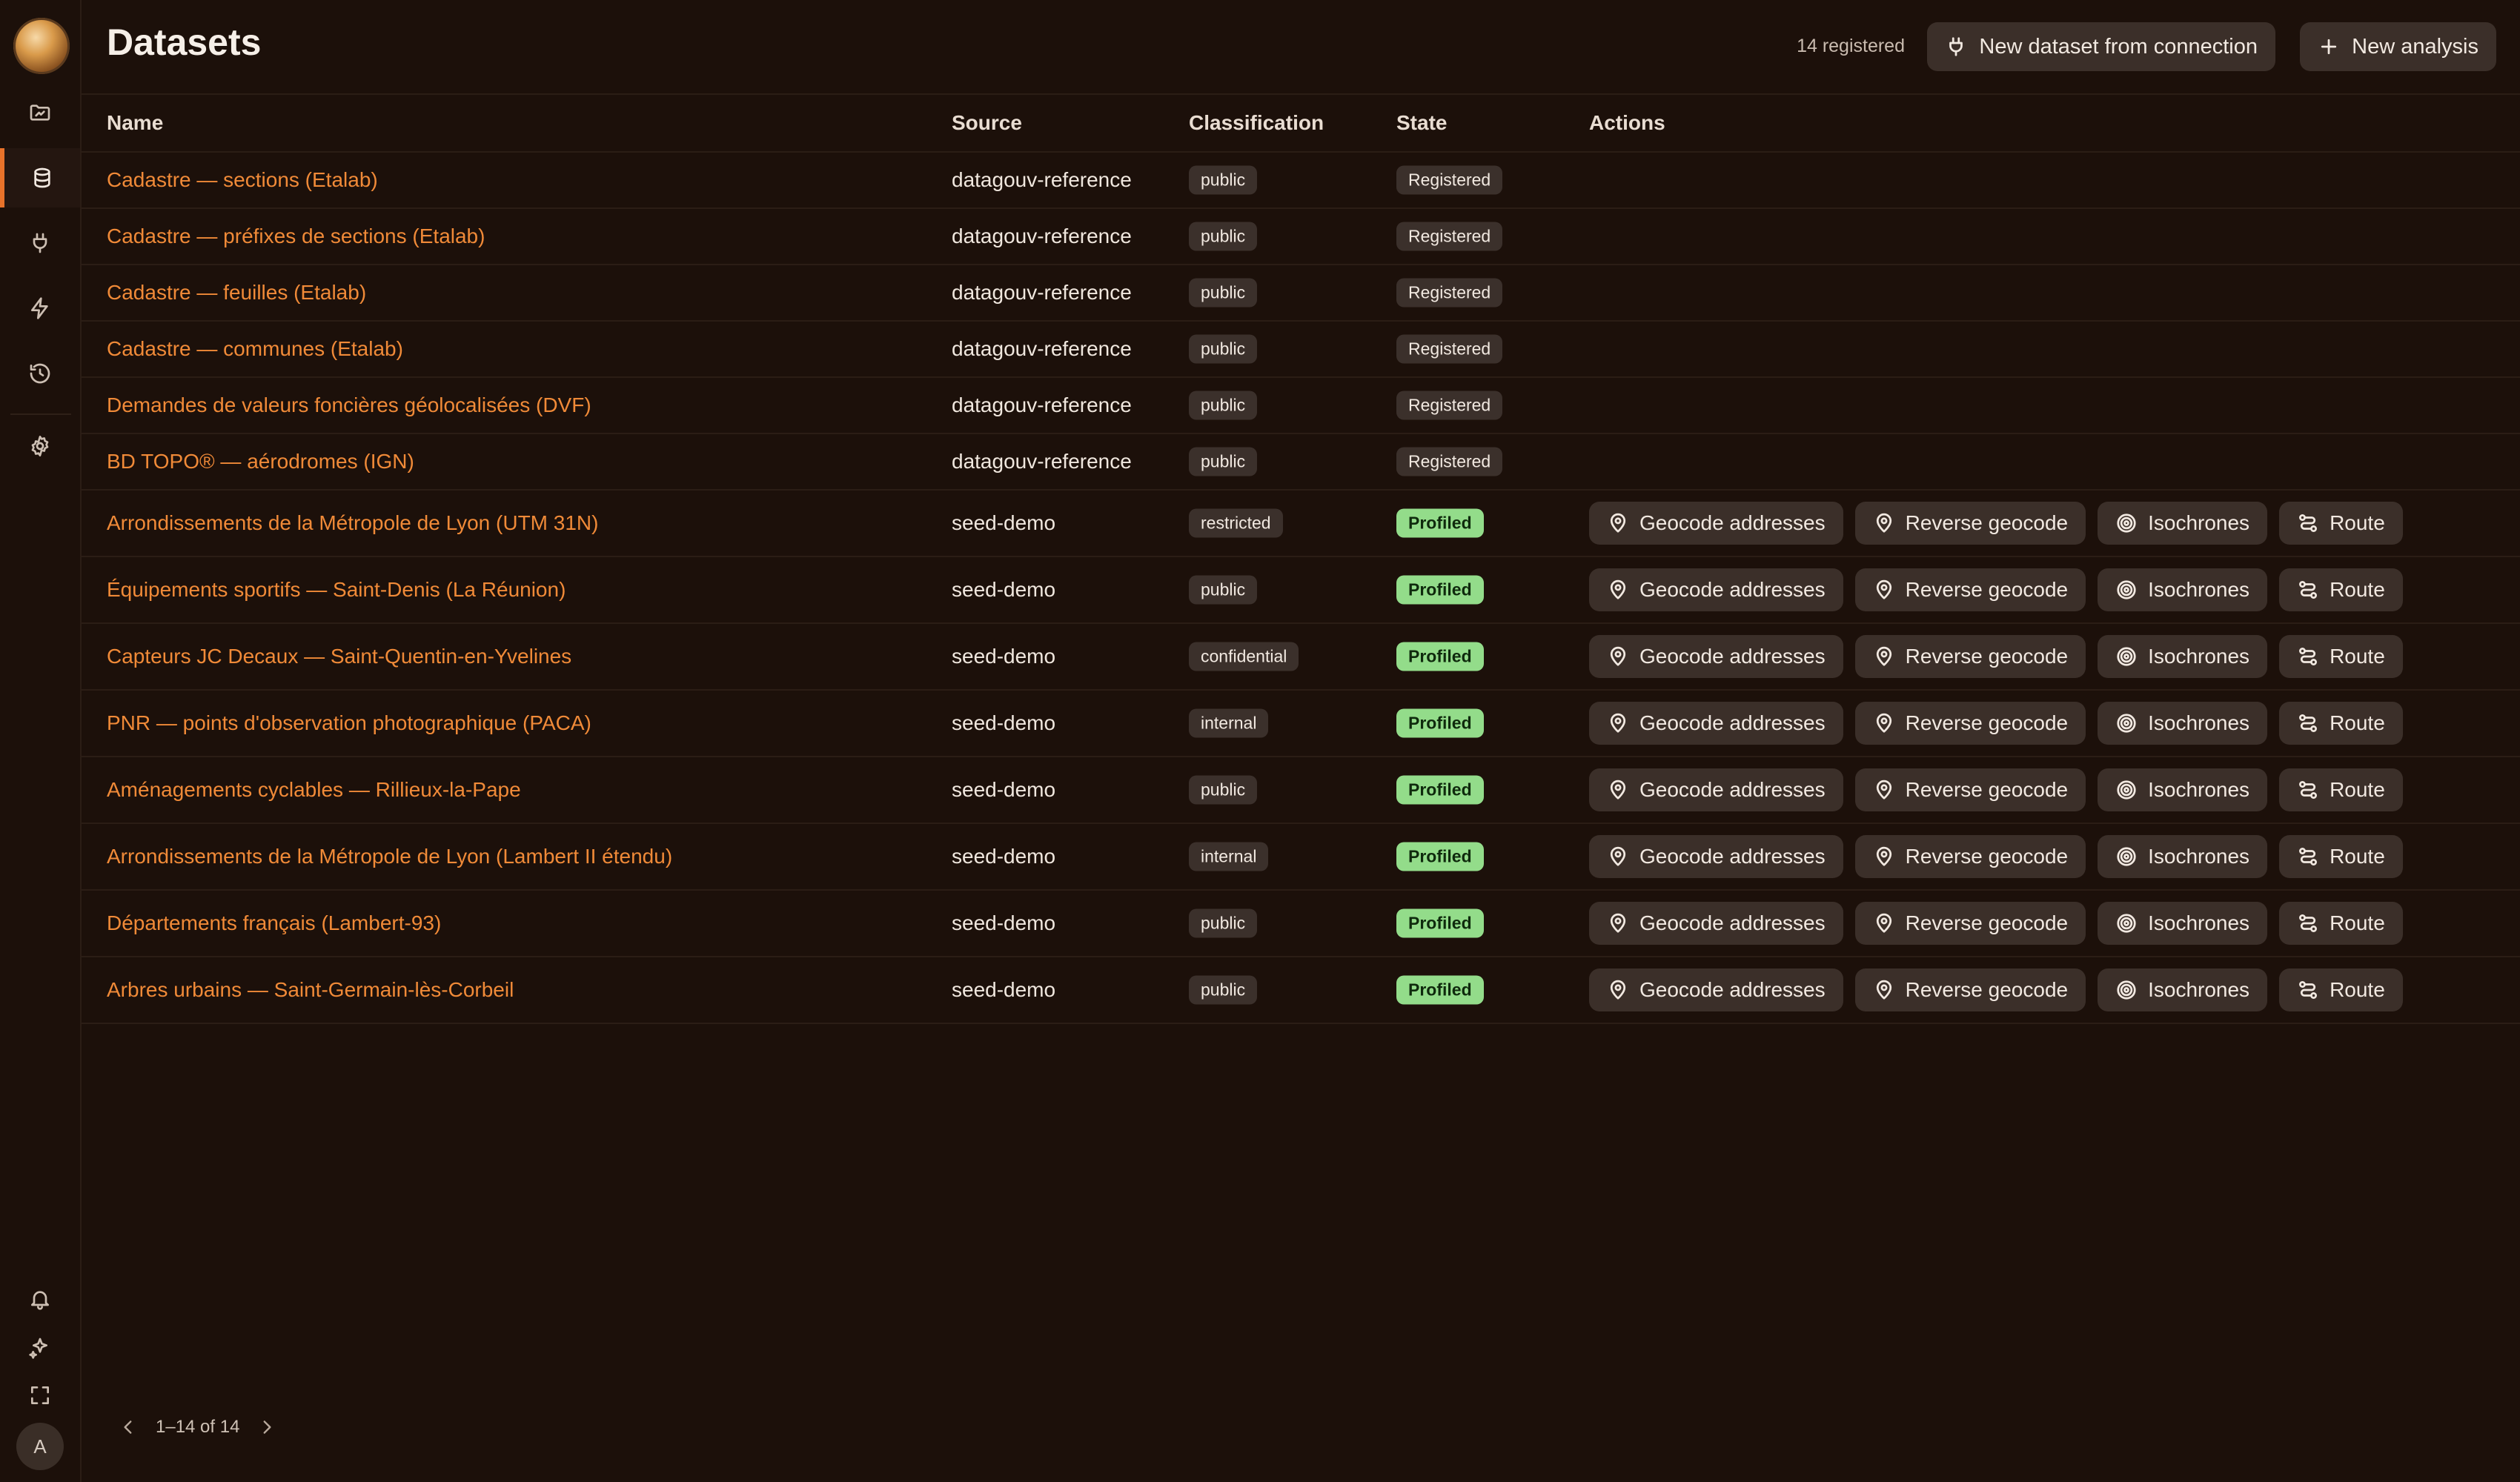 This screenshot has height=1482, width=2520. Describe the element at coordinates (1440, 590) in the screenshot. I see `state-badge: Profiled` at that location.